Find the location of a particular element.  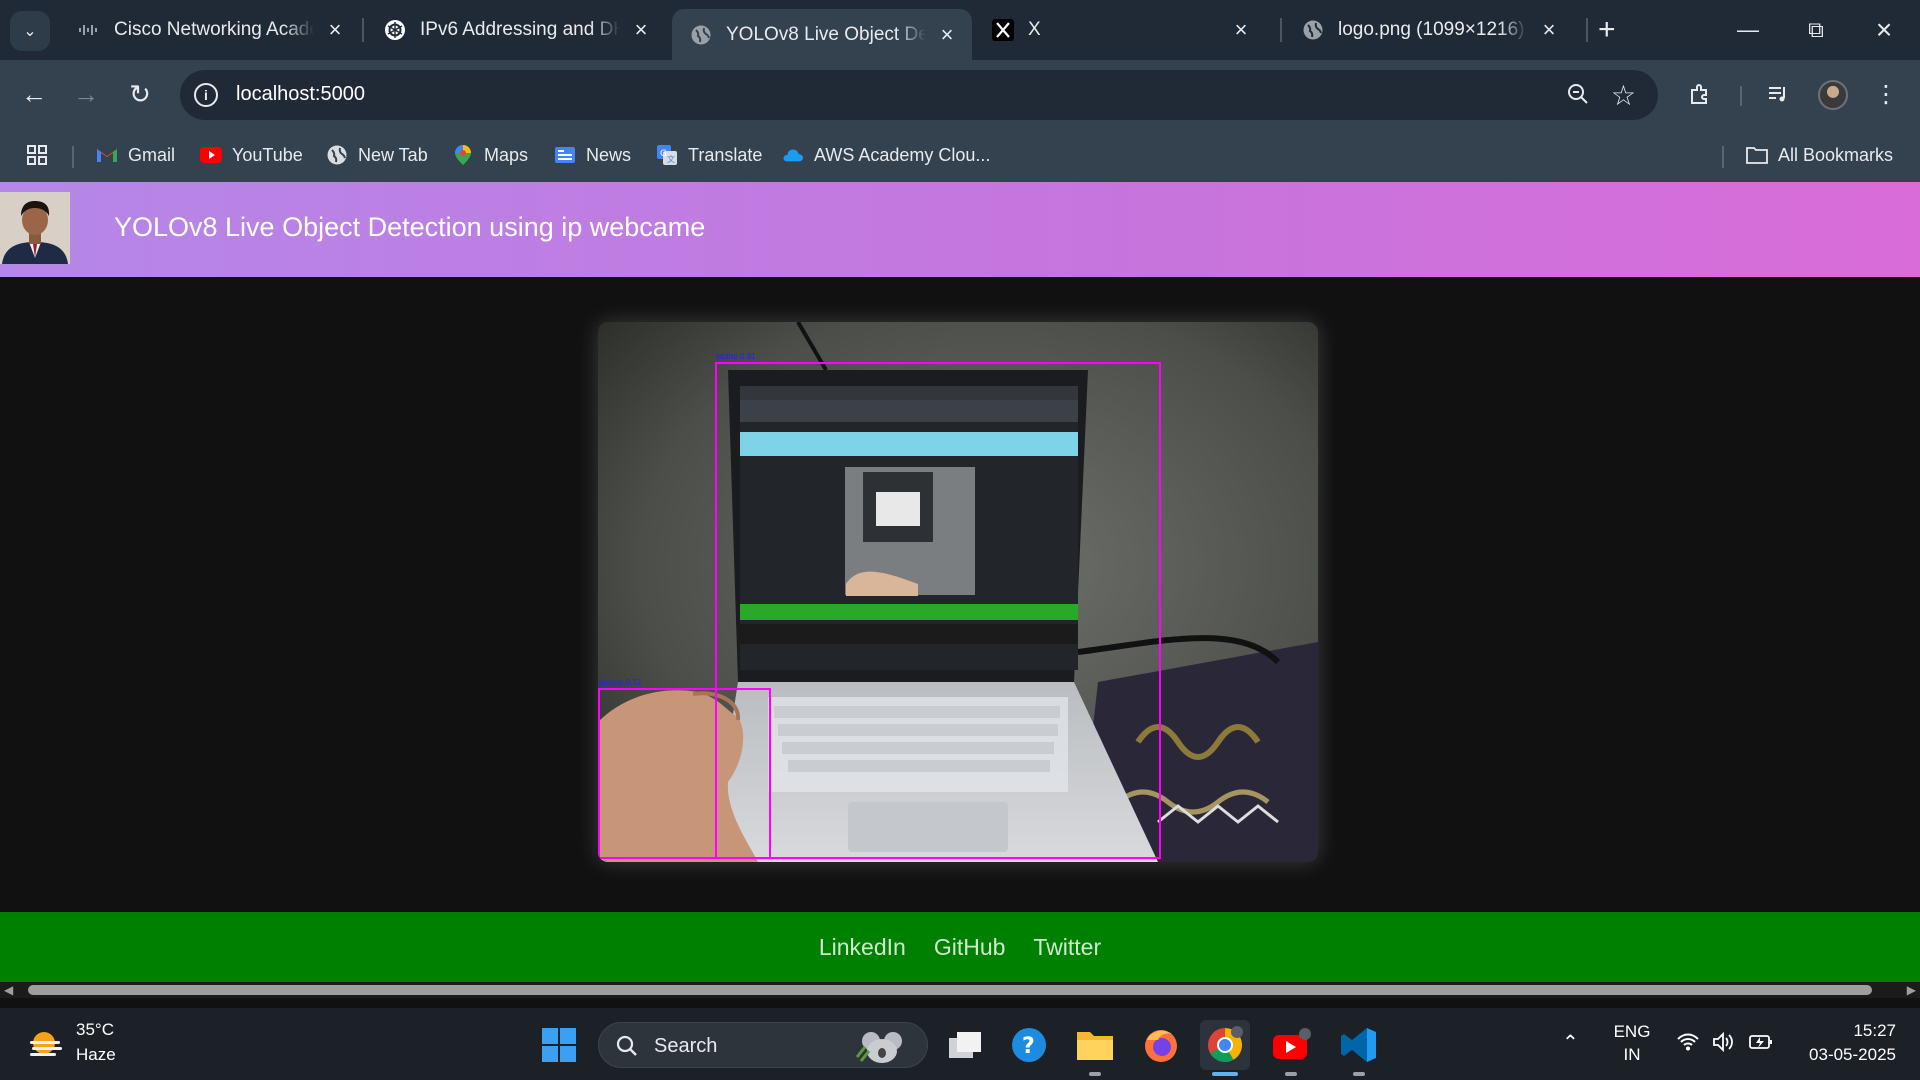

show-hidden-icons-button: ⌃ is located at coordinates (1570, 1042).